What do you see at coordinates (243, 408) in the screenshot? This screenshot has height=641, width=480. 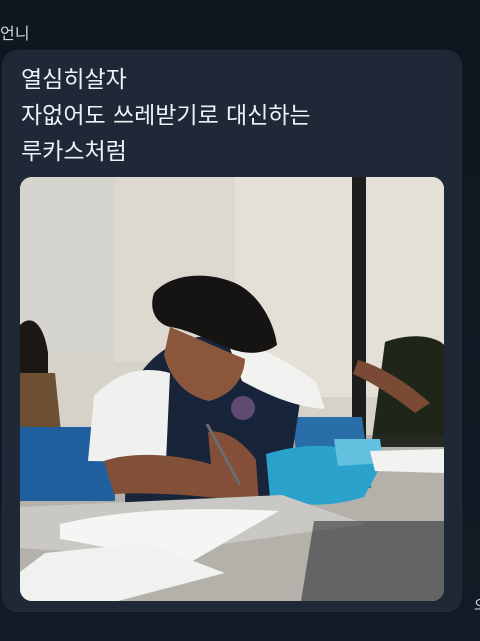 I see `school-badge` at bounding box center [243, 408].